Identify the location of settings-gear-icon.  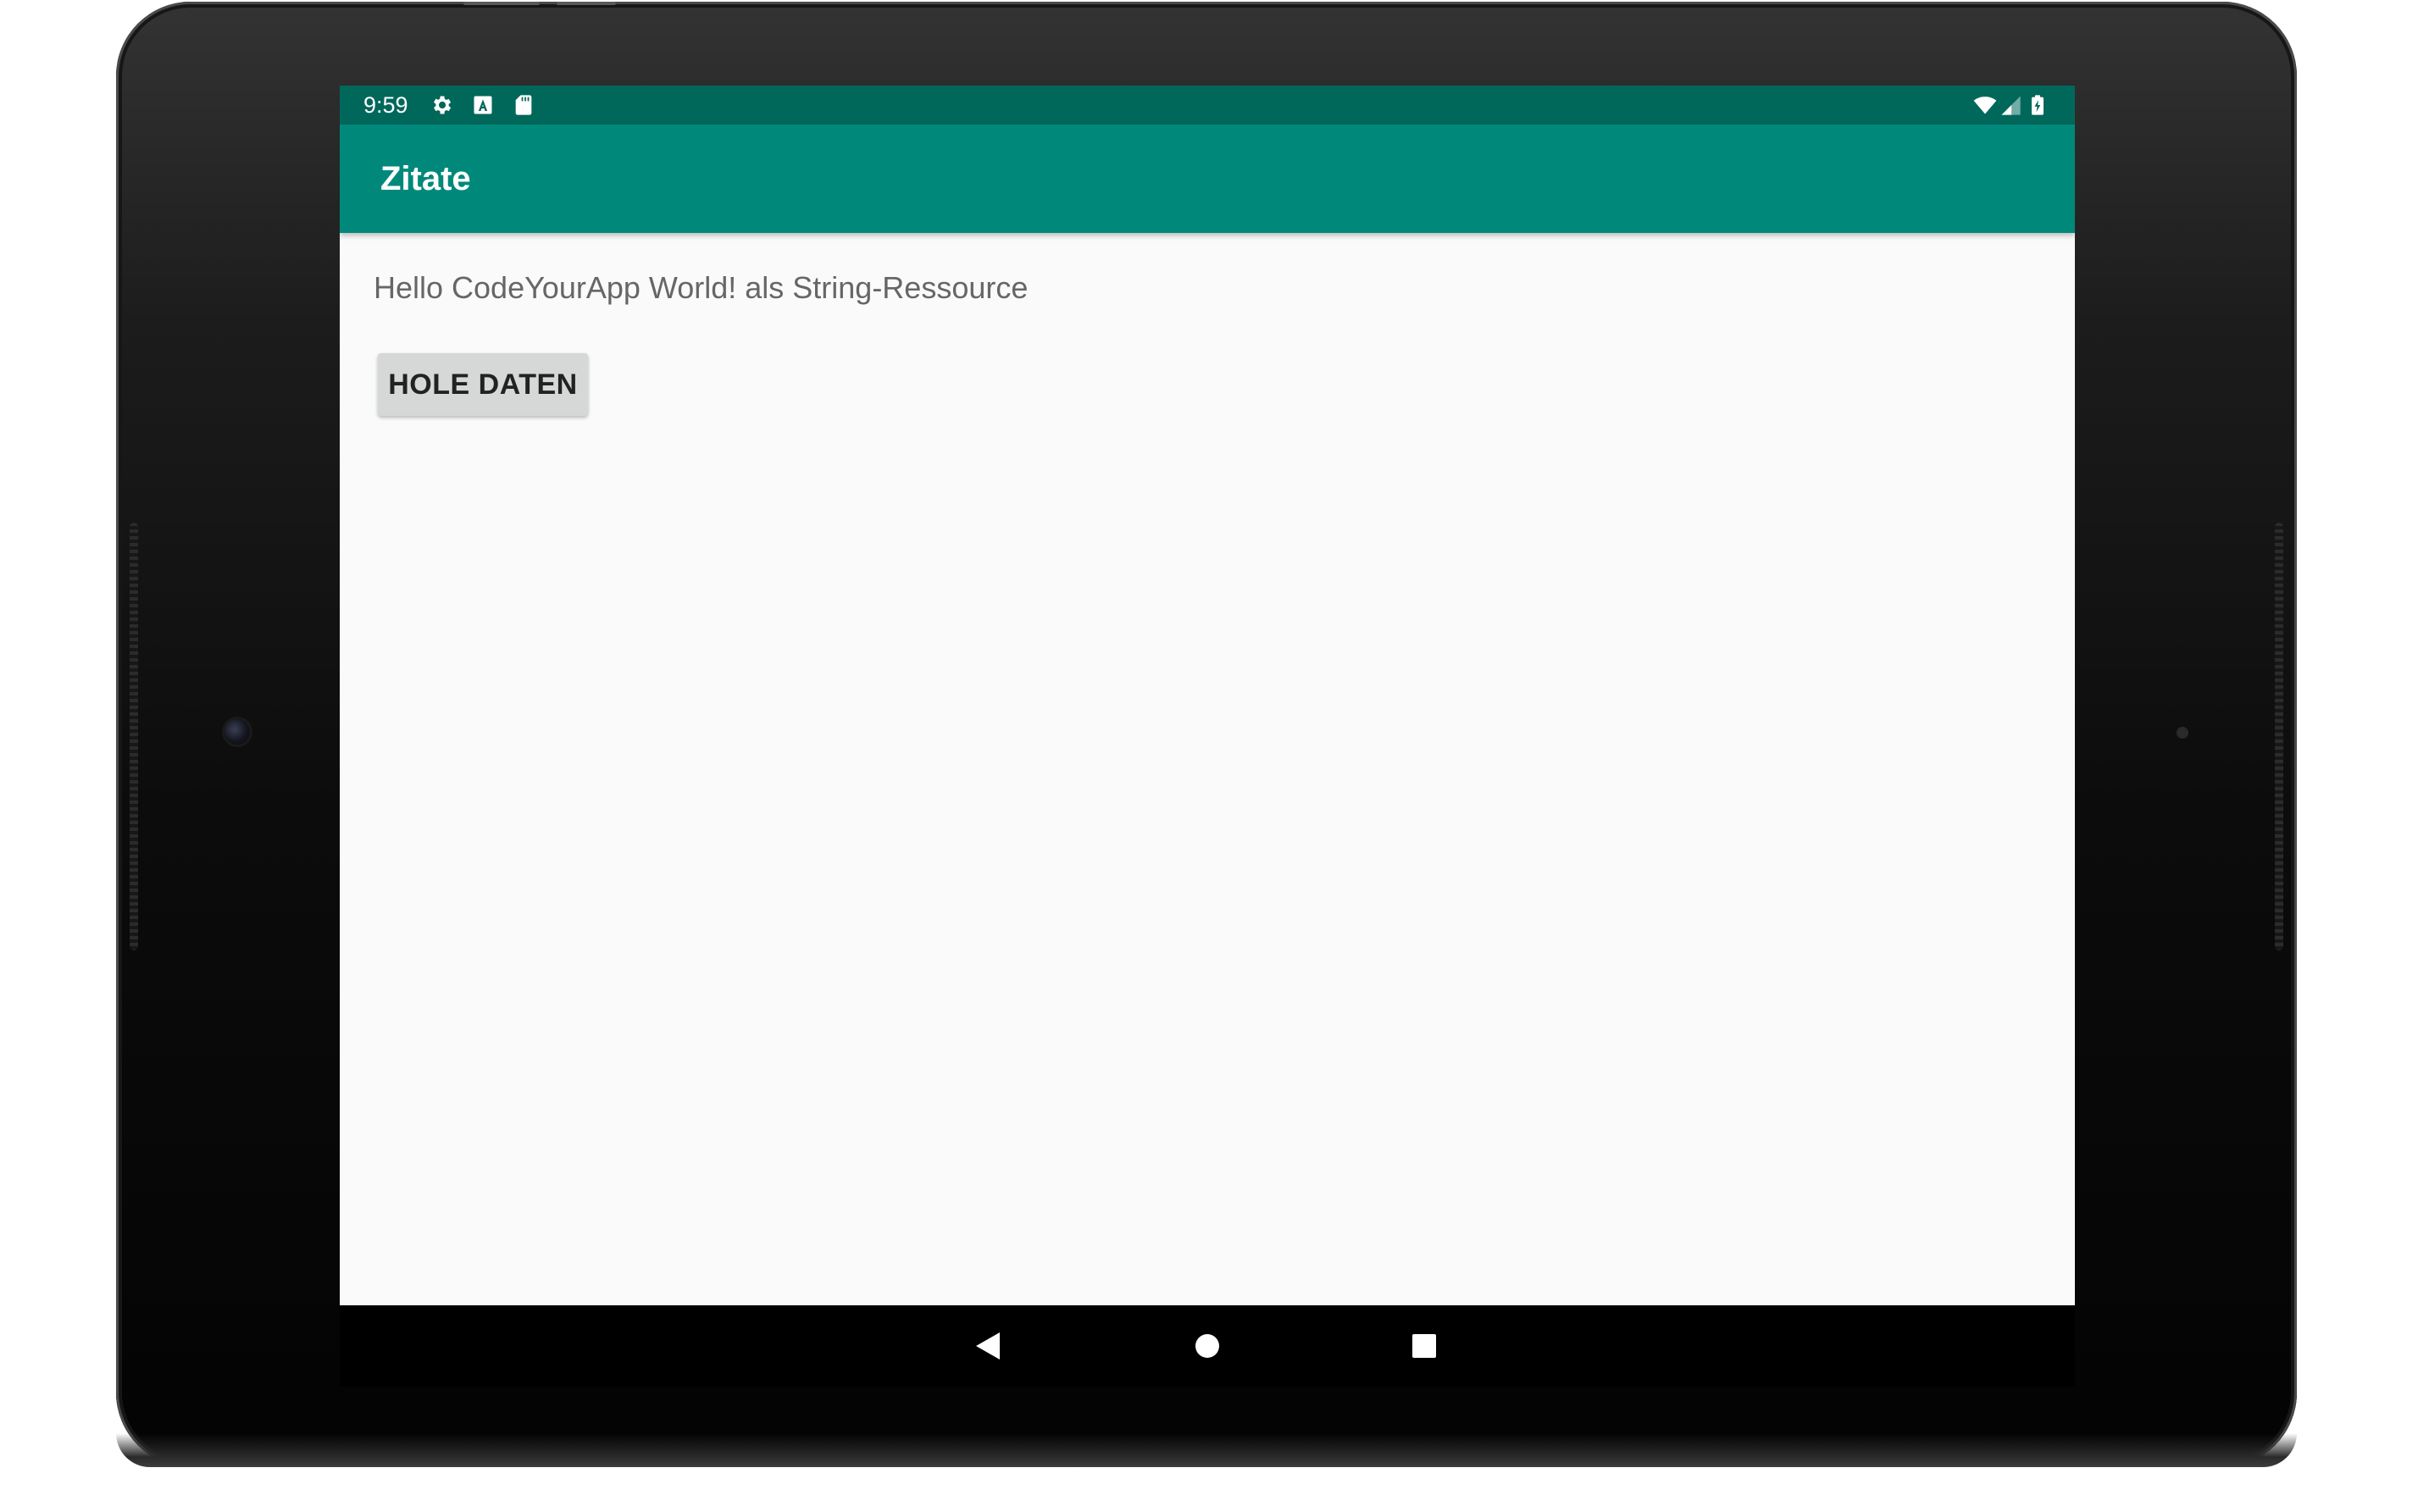
(443, 105).